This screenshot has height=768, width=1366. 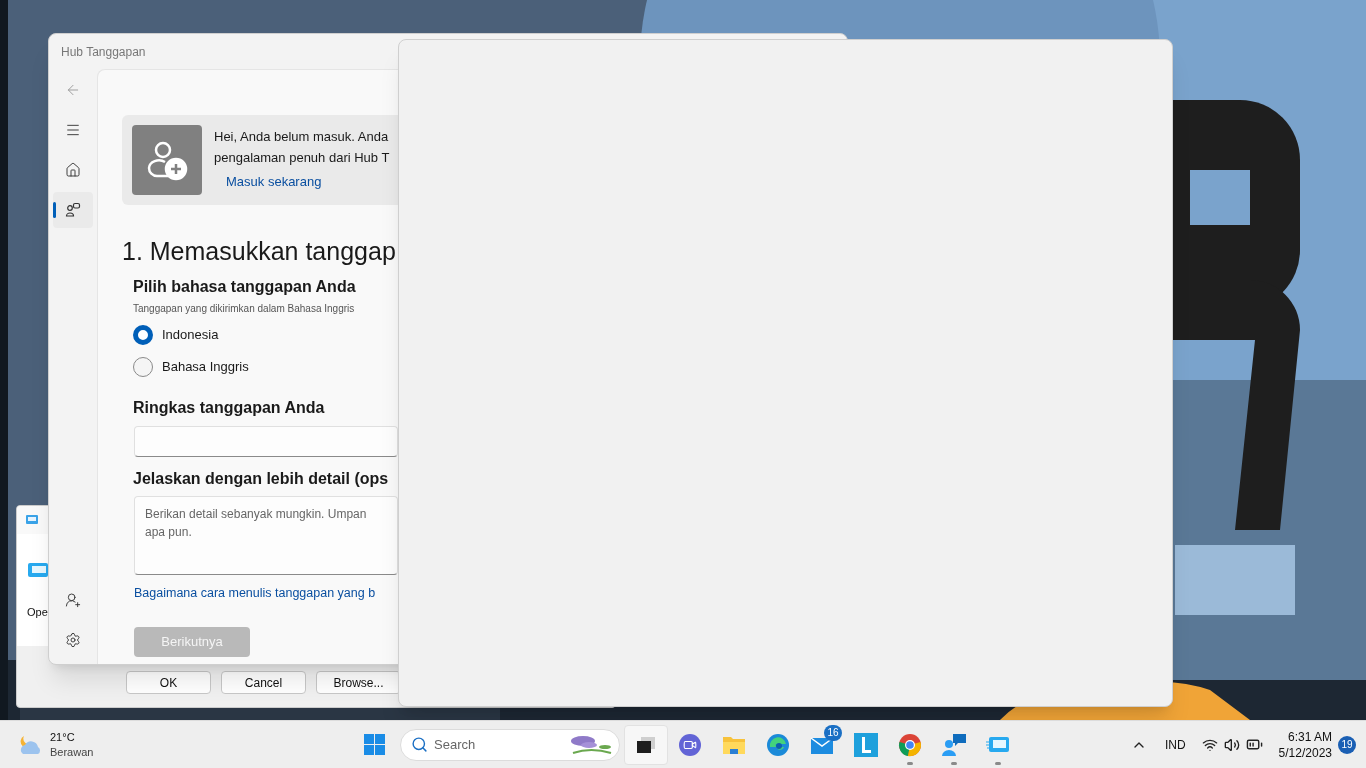 What do you see at coordinates (73, 640) in the screenshot?
I see `settings-icon` at bounding box center [73, 640].